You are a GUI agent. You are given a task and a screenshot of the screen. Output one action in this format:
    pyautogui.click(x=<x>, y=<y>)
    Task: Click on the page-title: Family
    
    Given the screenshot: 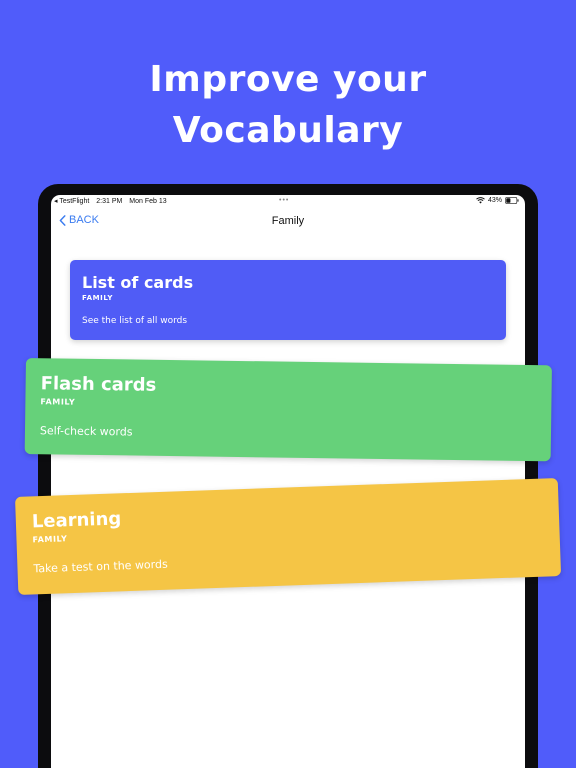 What is the action you would take?
    pyautogui.click(x=288, y=221)
    